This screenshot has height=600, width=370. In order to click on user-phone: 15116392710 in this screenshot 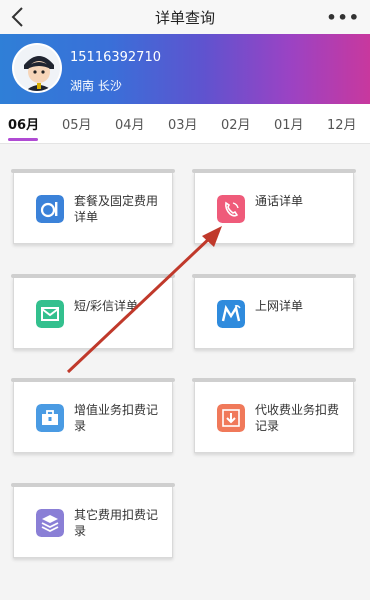, I will do `click(115, 57)`.